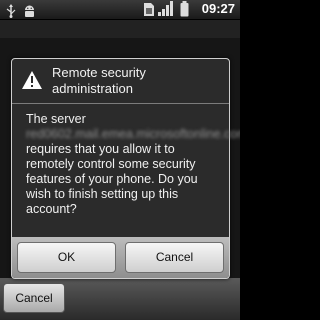  Describe the element at coordinates (66, 257) in the screenshot. I see `ok-button: OK` at that location.